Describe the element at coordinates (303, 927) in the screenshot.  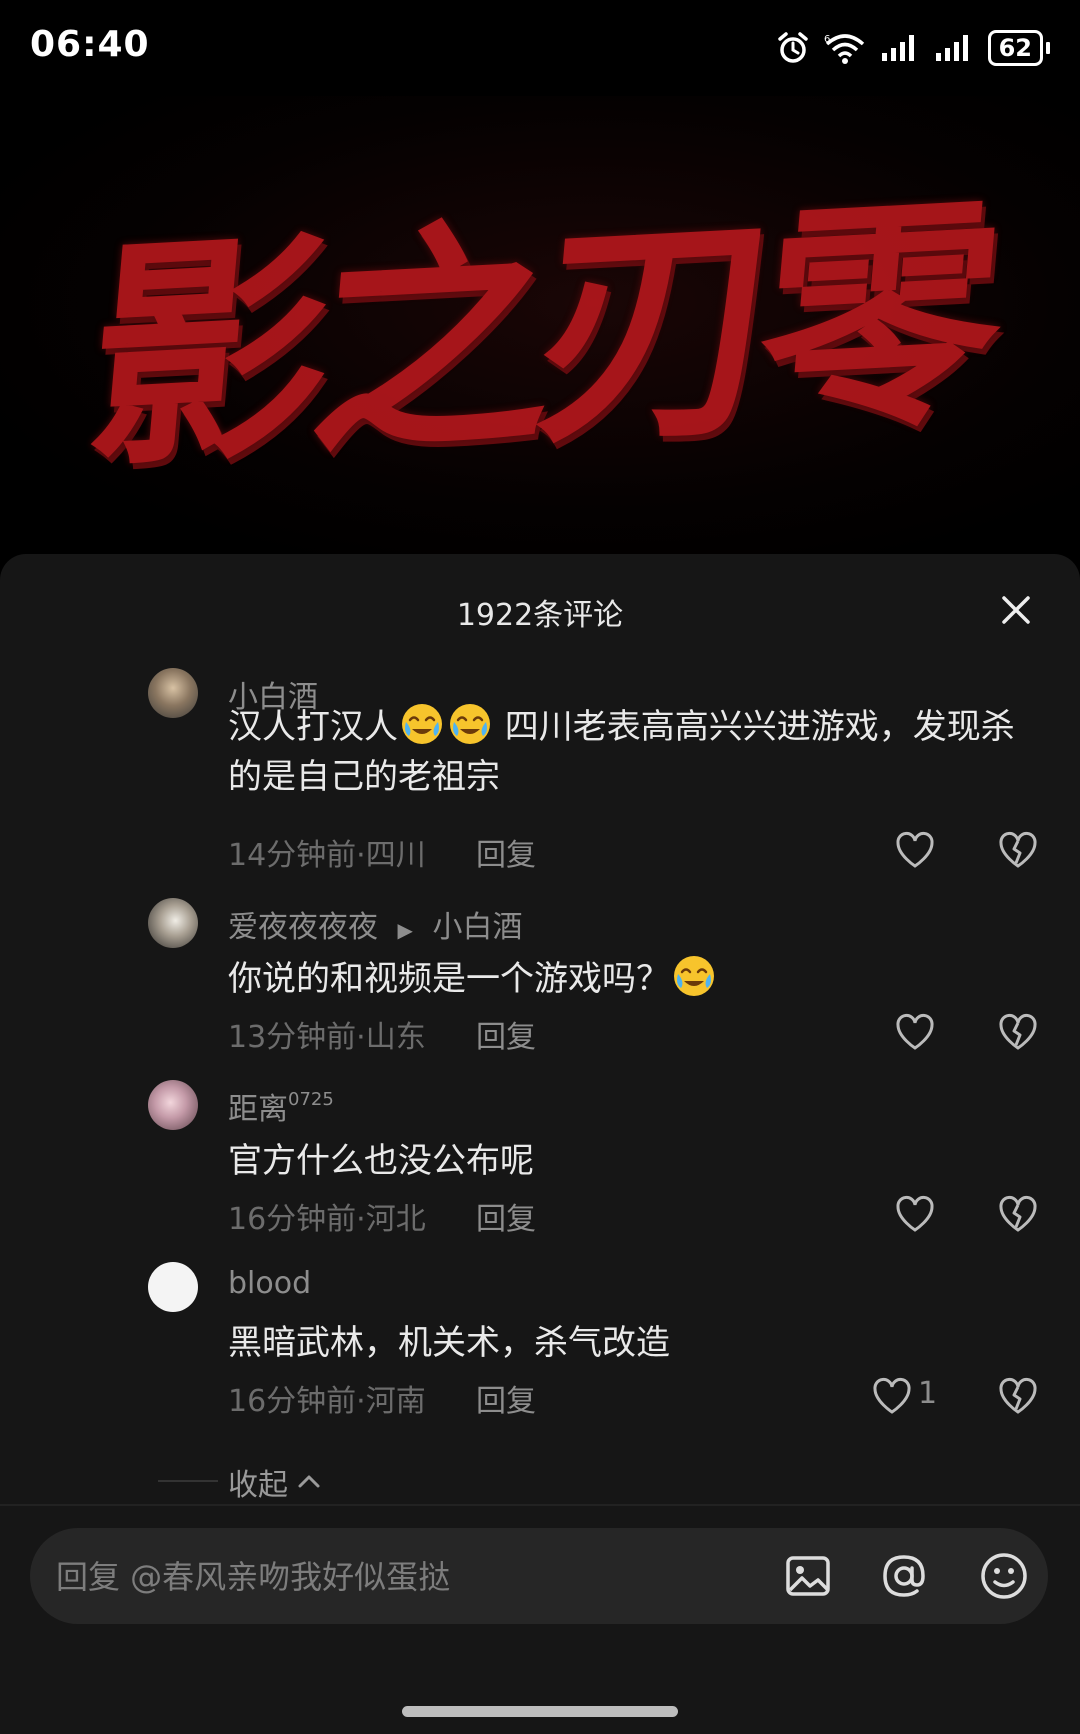
I see `username-link: 爱夜夜夜夜` at that location.